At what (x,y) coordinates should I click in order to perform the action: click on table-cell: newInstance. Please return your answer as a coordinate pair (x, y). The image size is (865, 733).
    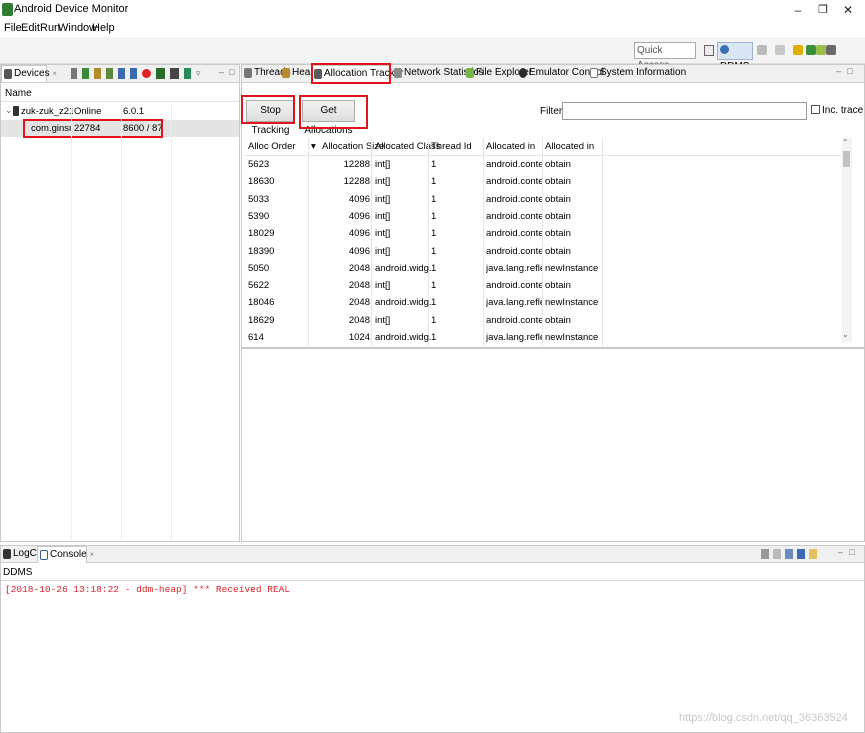
    Looking at the image, I should click on (572, 268).